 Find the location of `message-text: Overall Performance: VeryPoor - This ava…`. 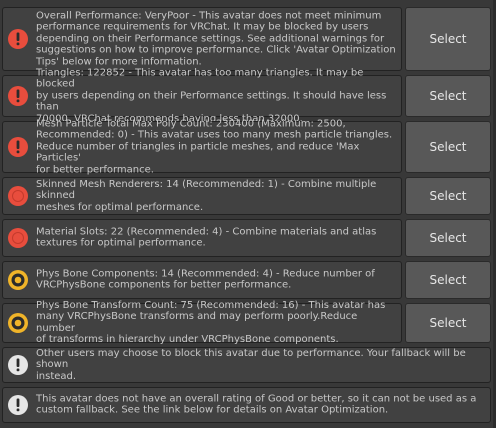

message-text: Overall Performance: VeryPoor - This ava… is located at coordinates (216, 39).